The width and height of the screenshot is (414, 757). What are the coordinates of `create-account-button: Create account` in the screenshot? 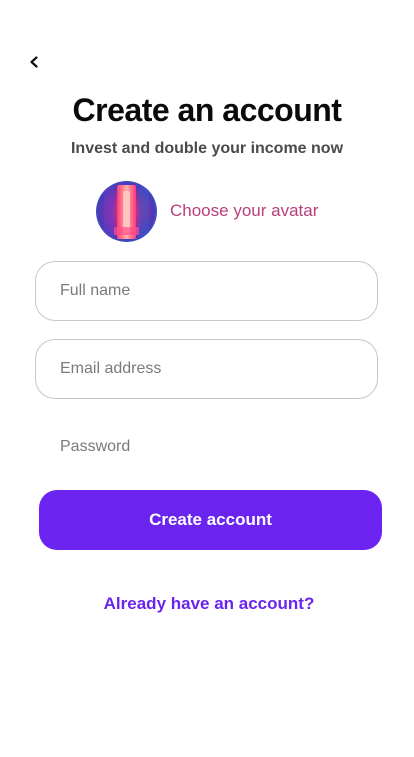 It's located at (210, 520).